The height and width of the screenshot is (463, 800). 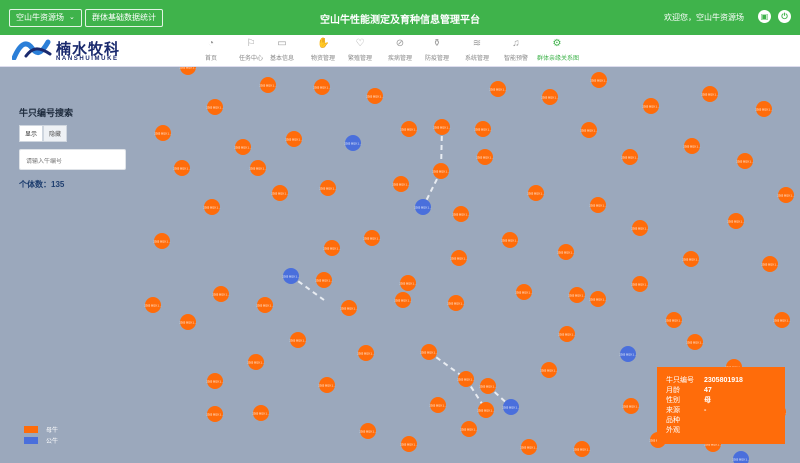 I want to click on legend-male: 公牛, so click(x=41, y=440).